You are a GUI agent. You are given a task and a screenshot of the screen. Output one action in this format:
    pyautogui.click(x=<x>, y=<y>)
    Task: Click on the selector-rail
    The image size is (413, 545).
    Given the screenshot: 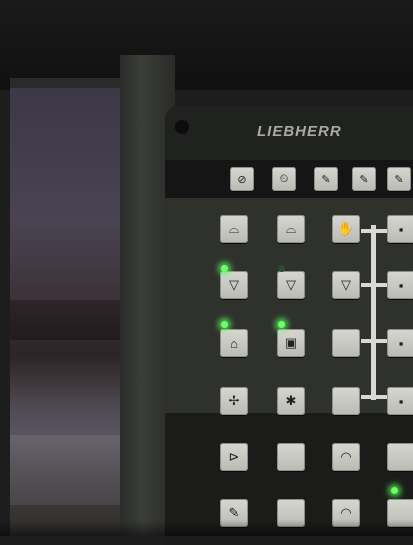 What is the action you would take?
    pyautogui.click(x=373, y=312)
    